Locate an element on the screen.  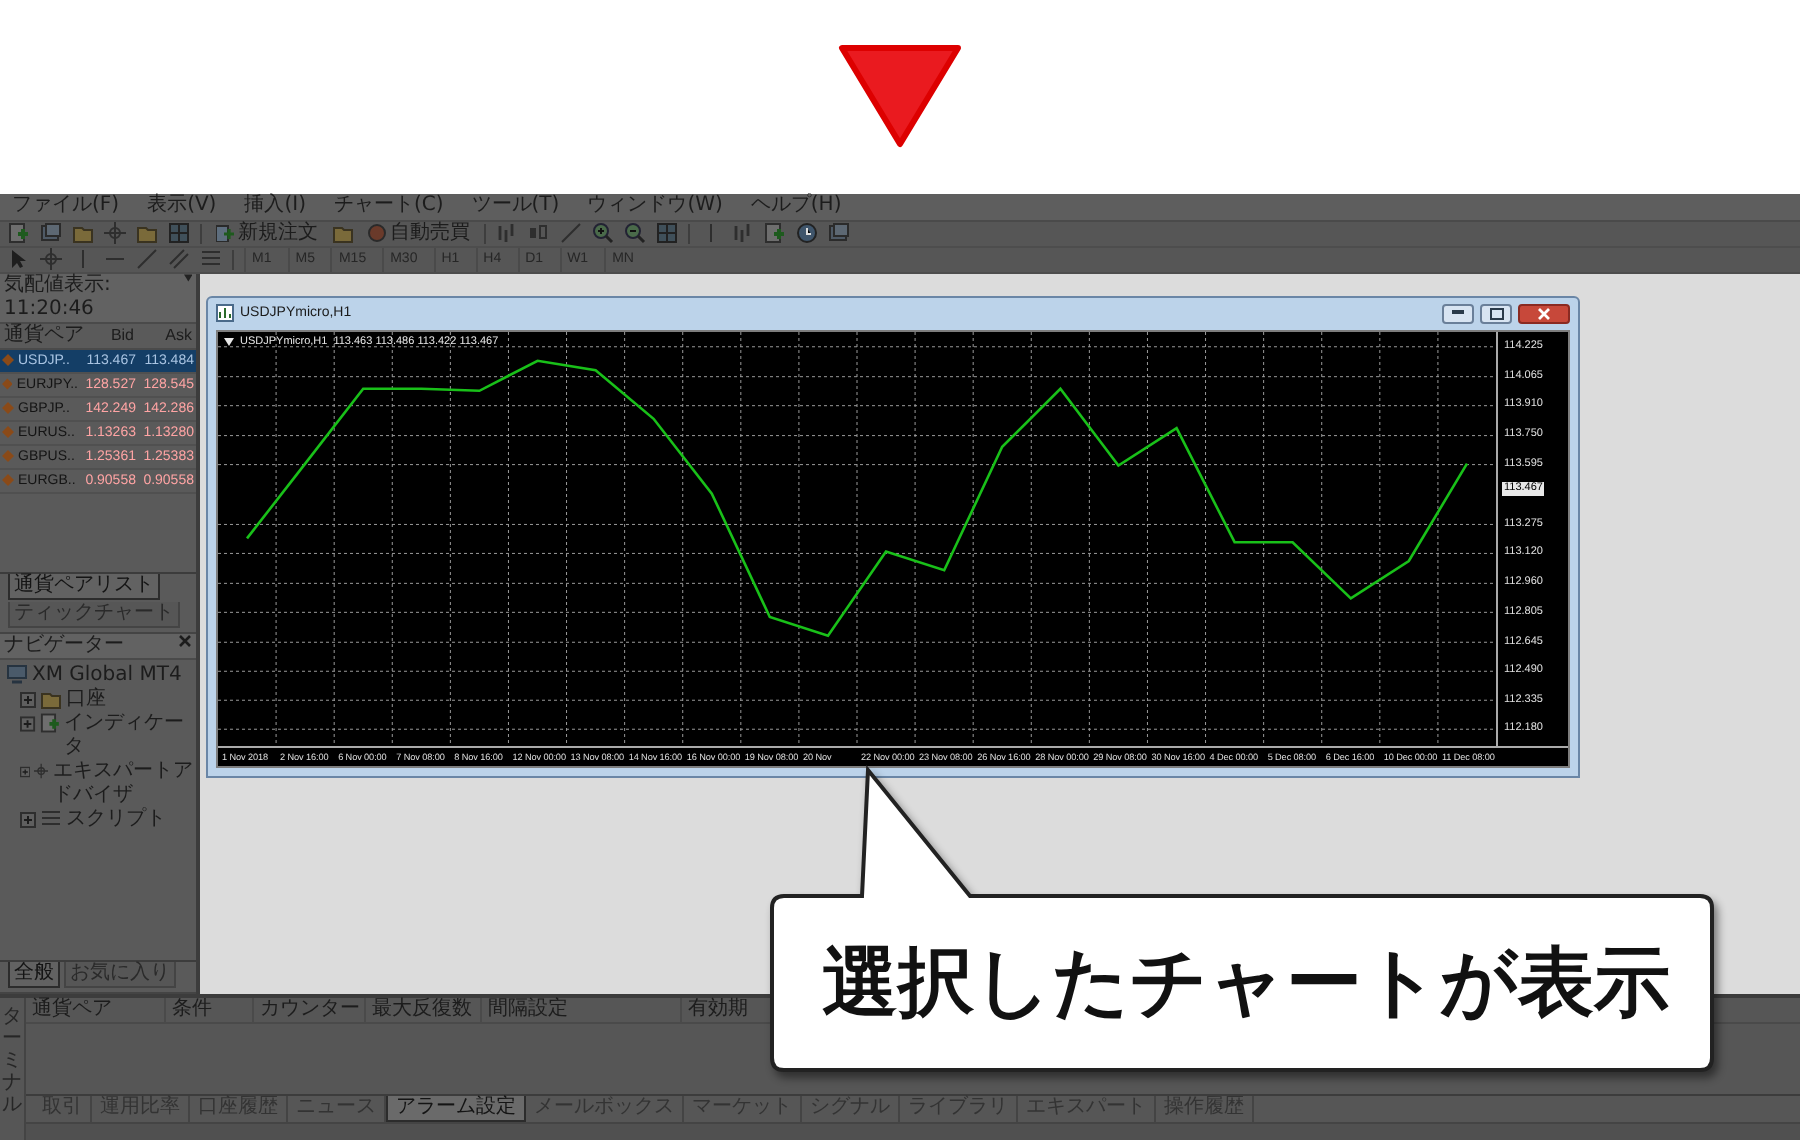
menu-item: ウィンドウ(W) is located at coordinates (655, 206).